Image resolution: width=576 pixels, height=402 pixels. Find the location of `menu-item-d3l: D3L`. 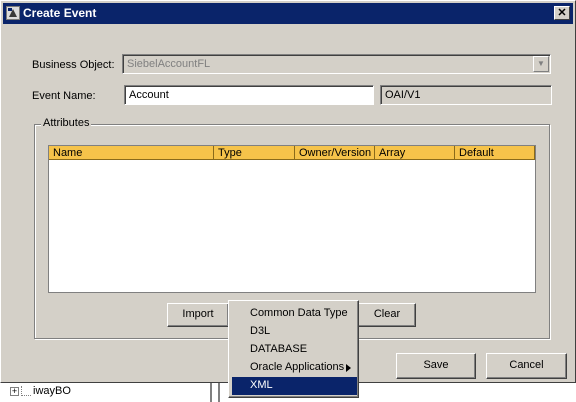

menu-item-d3l: D3L is located at coordinates (294, 332).